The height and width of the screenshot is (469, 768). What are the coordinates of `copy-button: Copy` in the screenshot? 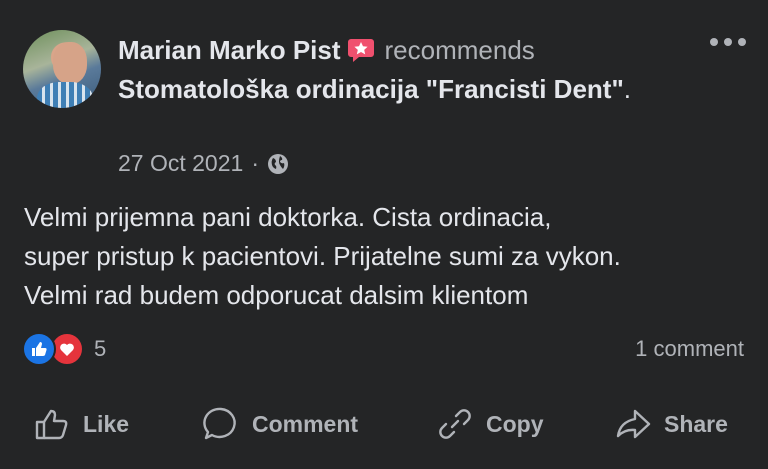 It's located at (490, 424).